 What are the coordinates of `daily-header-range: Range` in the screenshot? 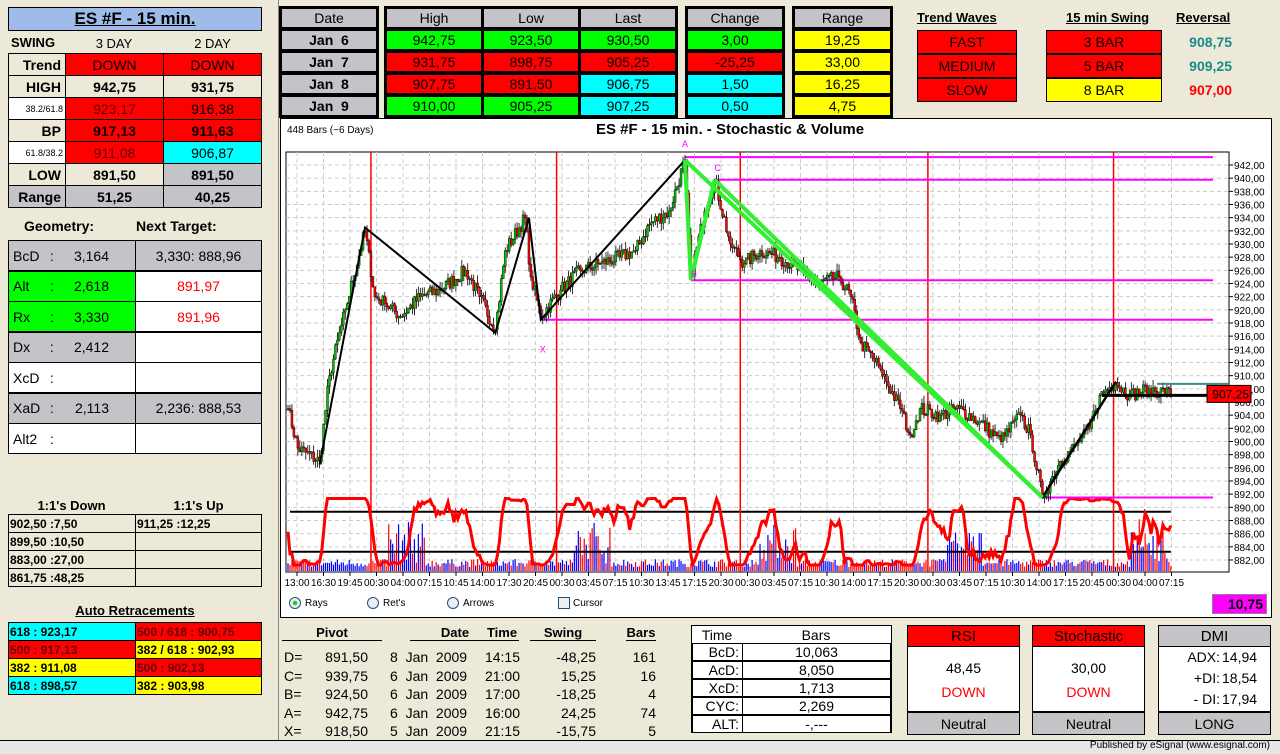 It's located at (842, 18).